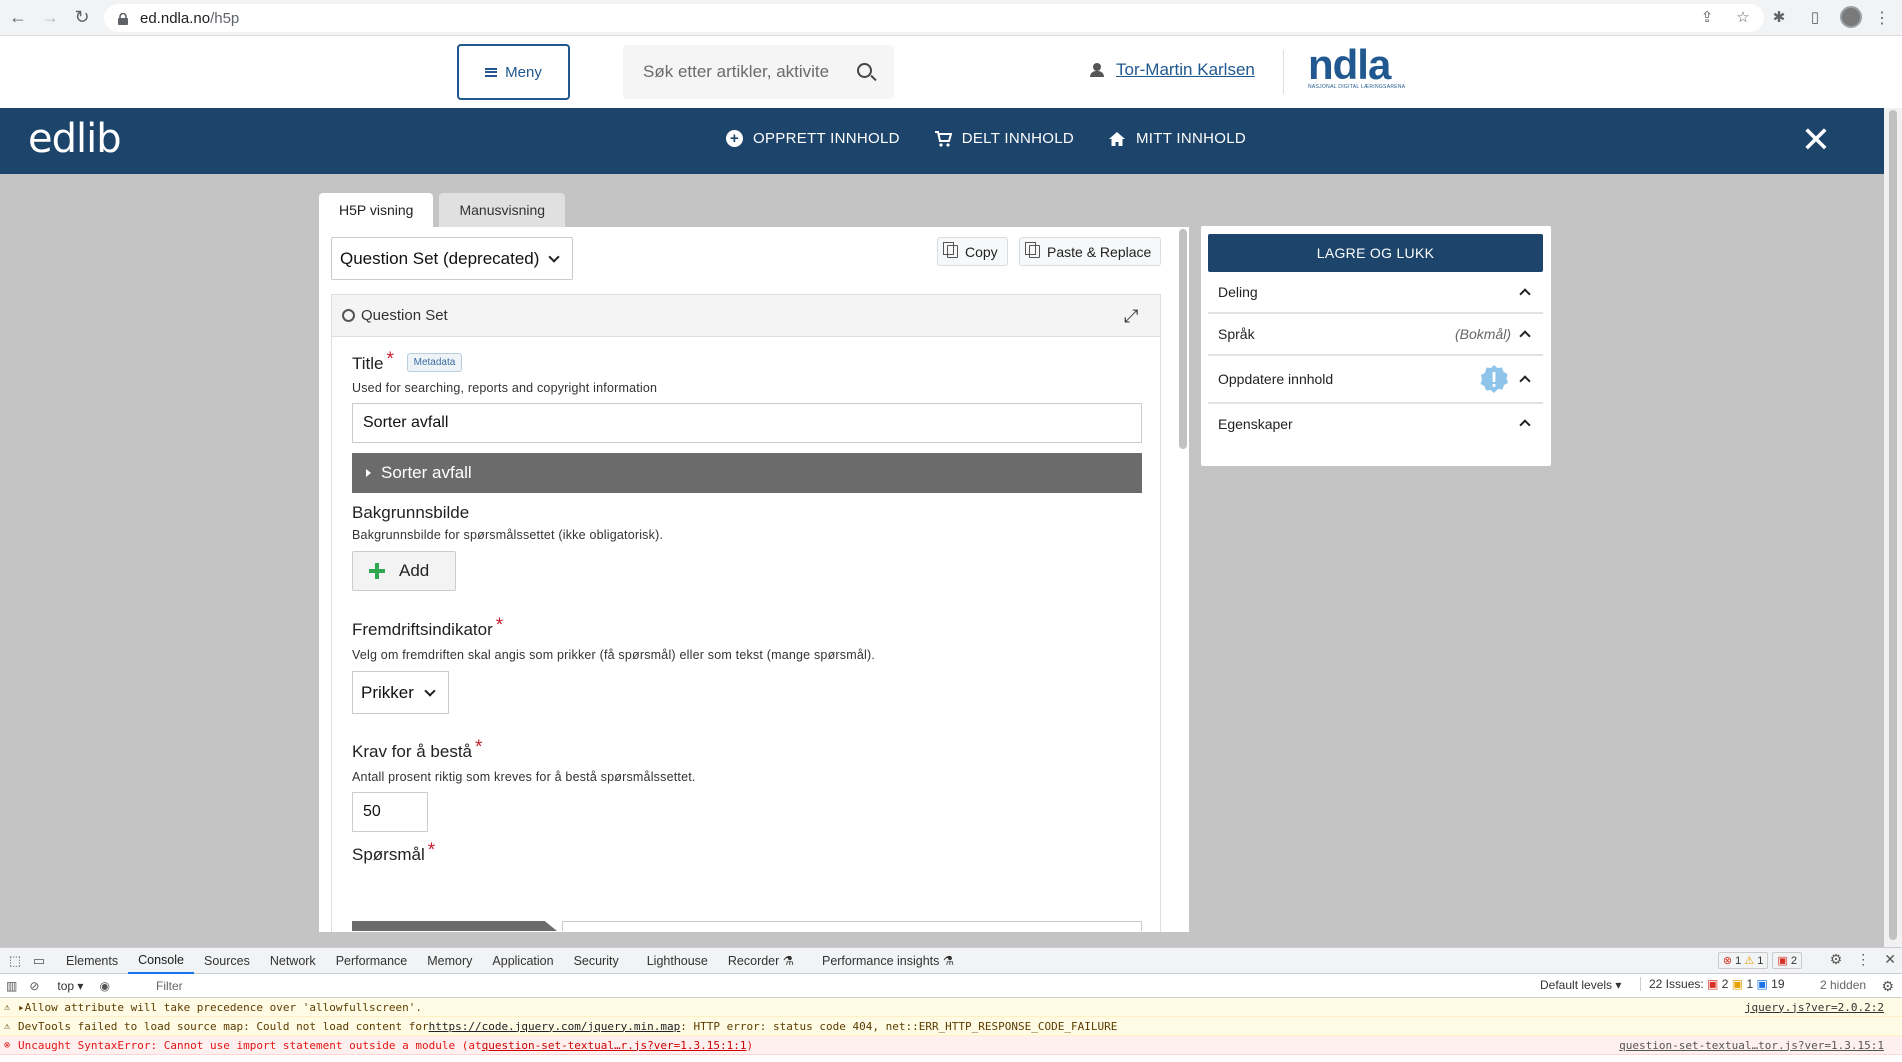 Image resolution: width=1902 pixels, height=1062 pixels. I want to click on accordion-properties: Egenskaper, so click(1375, 424).